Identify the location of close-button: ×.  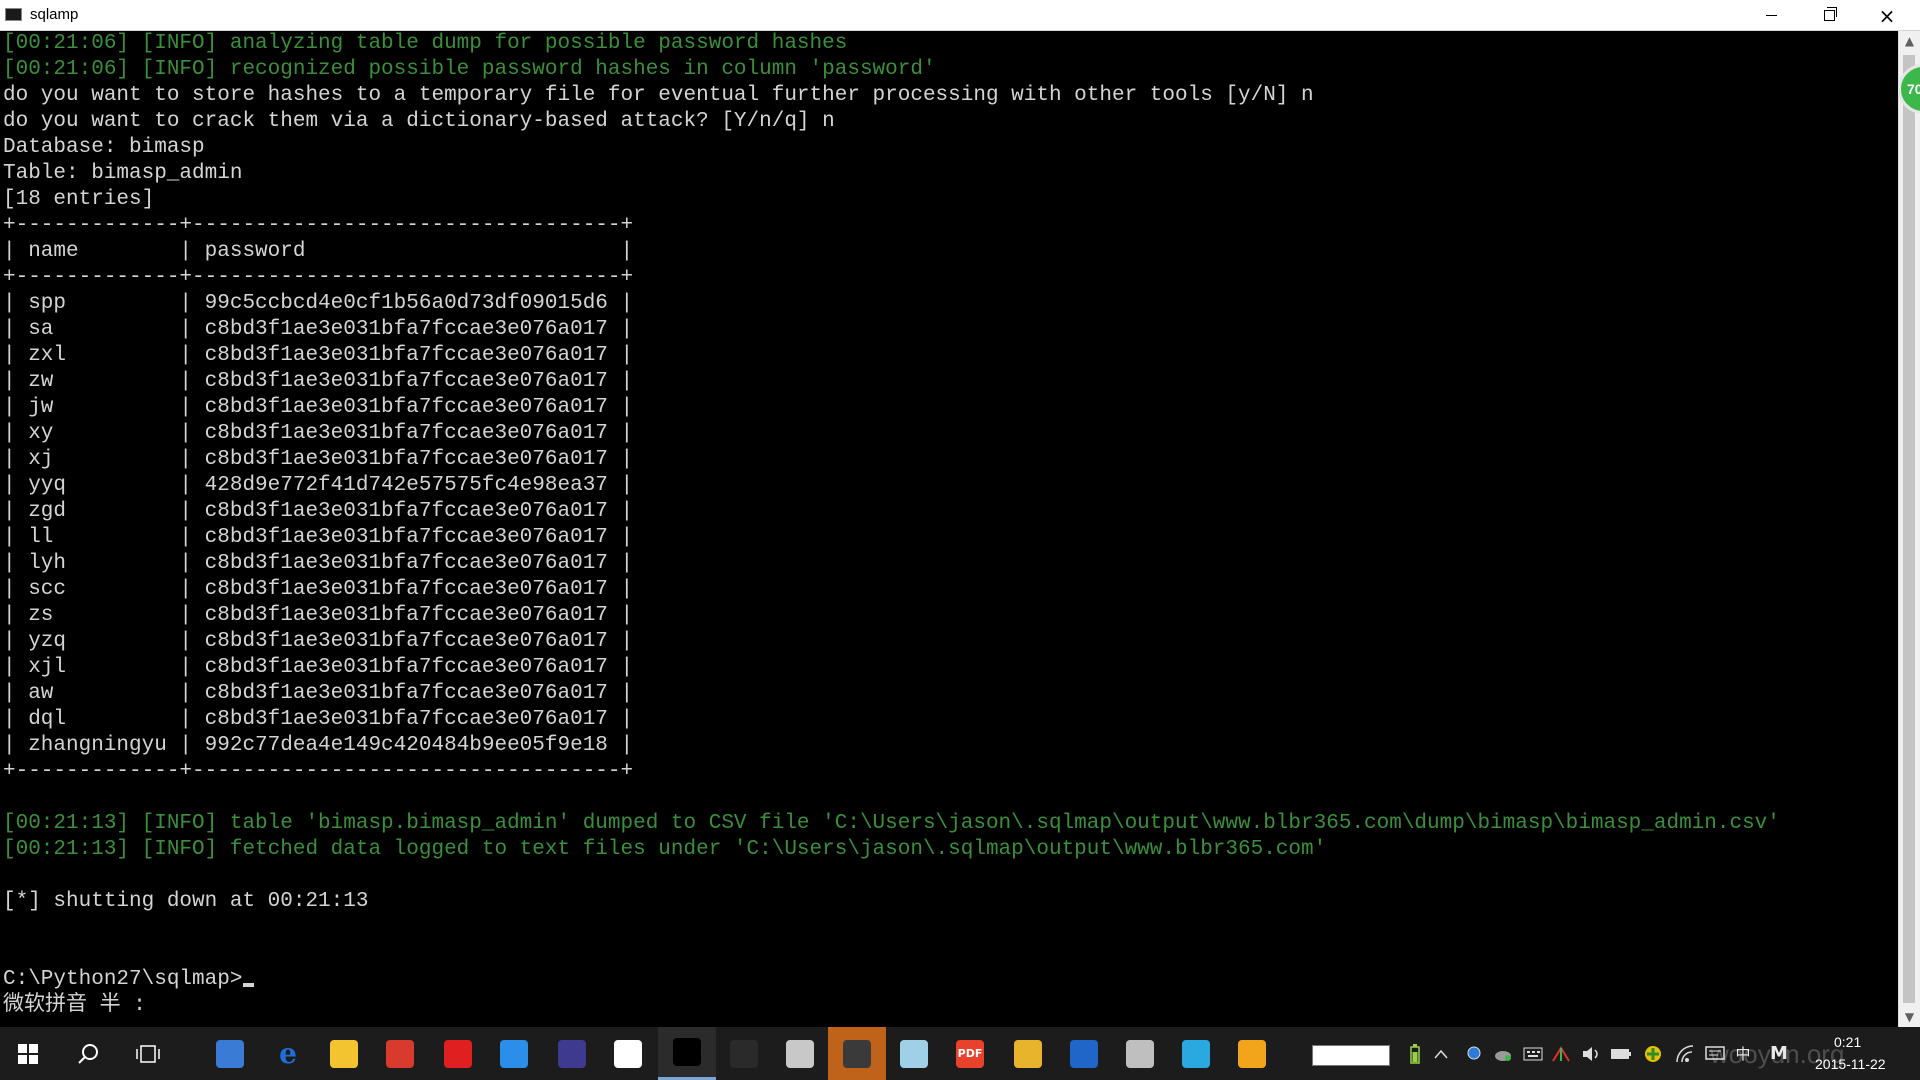
(1887, 15).